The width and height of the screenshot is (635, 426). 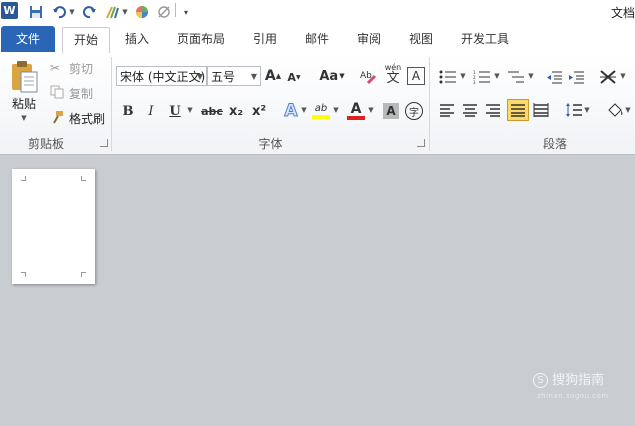 I want to click on ribbon-tab-bar: 文件 开始 插入 页面布局 引用 邮件 审阅 视图 开发工具, so click(x=317, y=39).